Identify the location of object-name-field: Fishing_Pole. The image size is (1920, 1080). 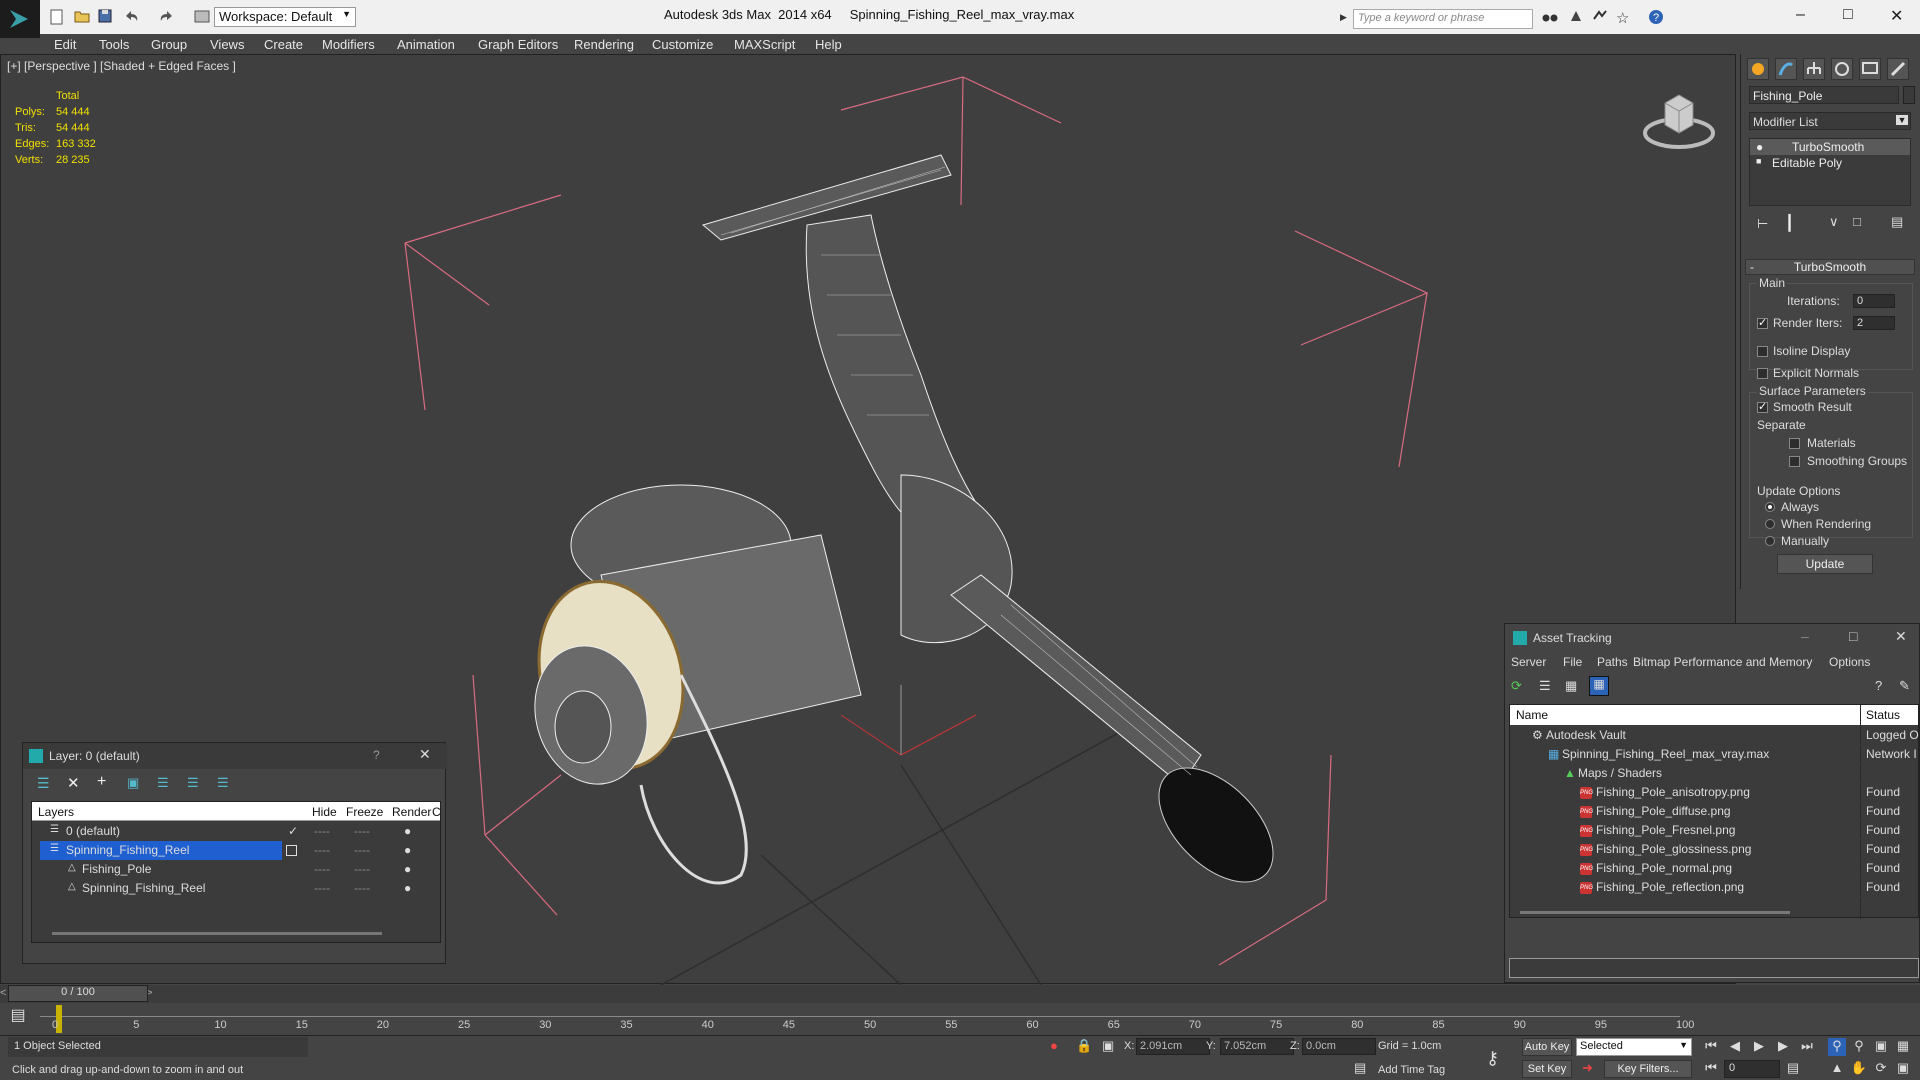
(1824, 95).